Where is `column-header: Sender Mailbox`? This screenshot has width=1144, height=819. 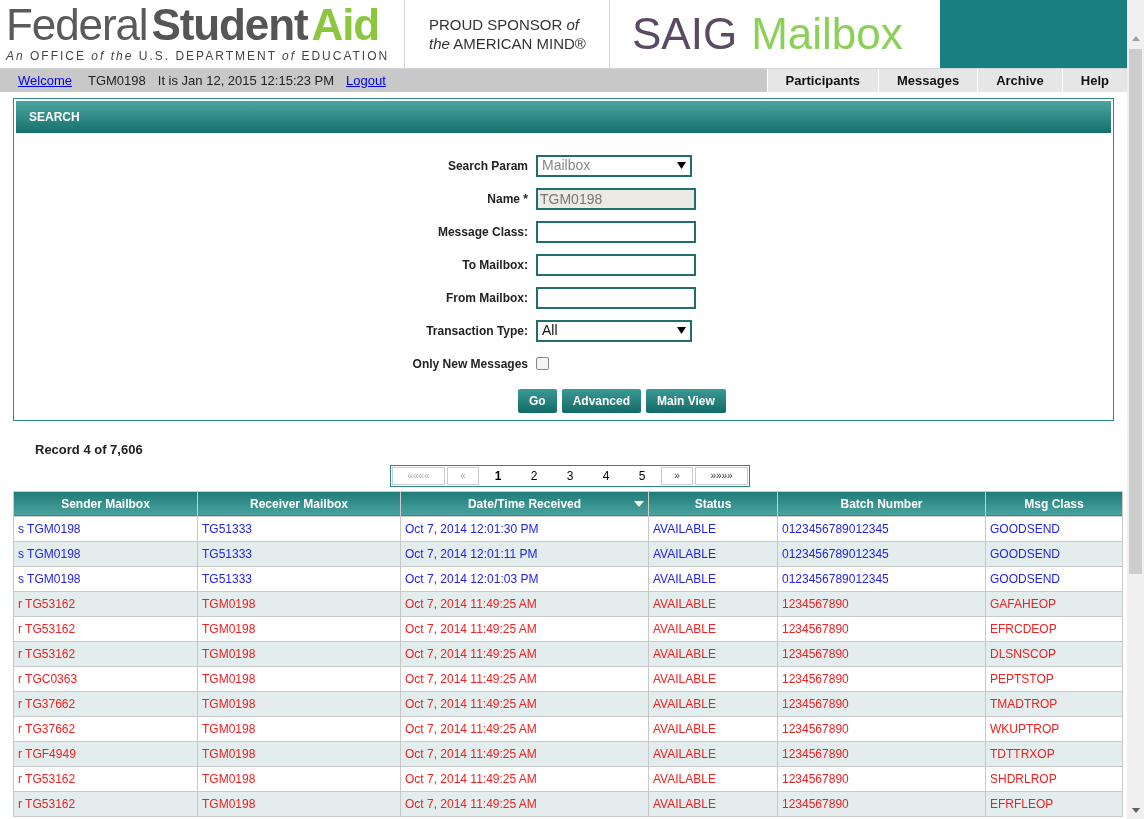
column-header: Sender Mailbox is located at coordinates (105, 503).